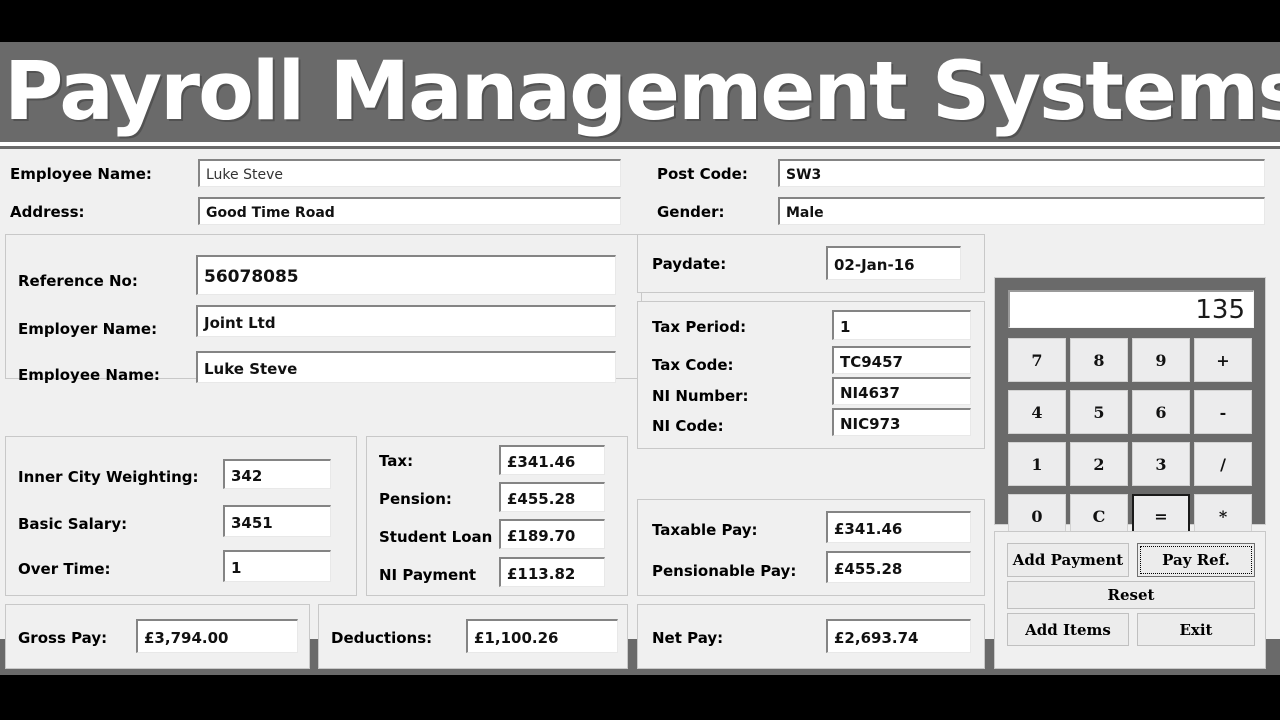 The height and width of the screenshot is (720, 1280). I want to click on gender-label: Gender:, so click(691, 212).